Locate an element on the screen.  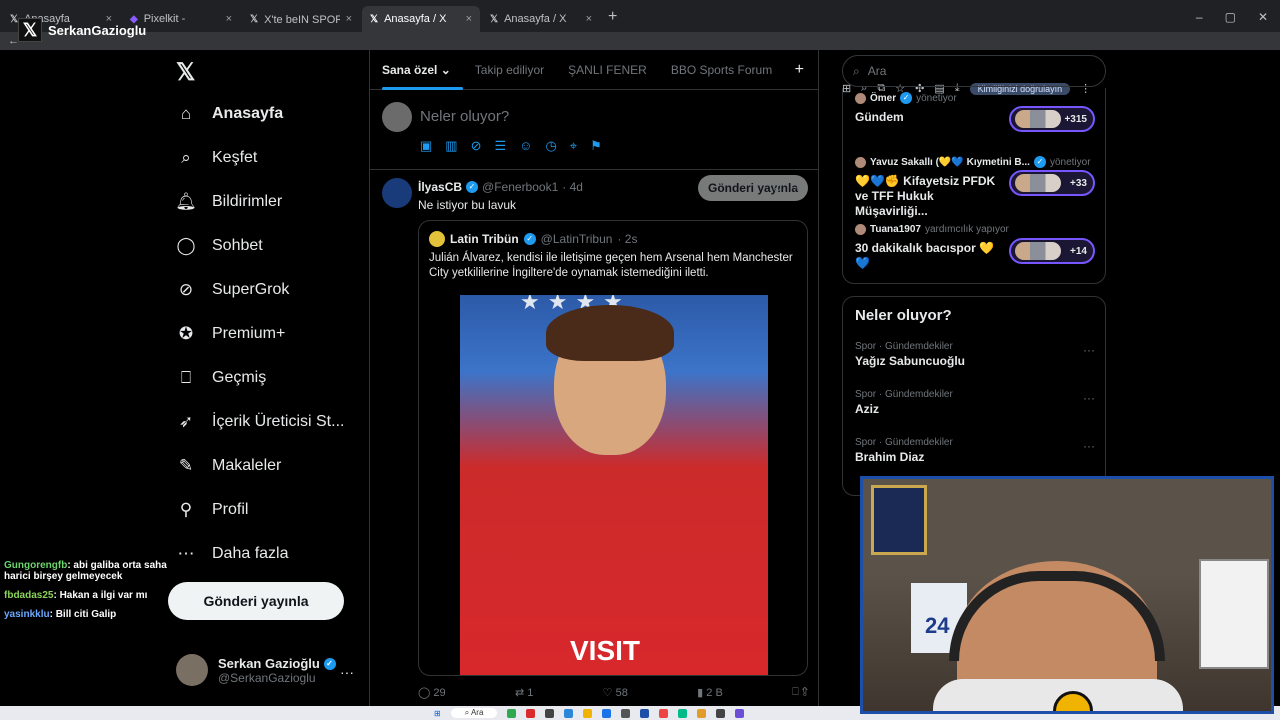
tweet-photo: ★★★★ VISIT is located at coordinates (614, 485).